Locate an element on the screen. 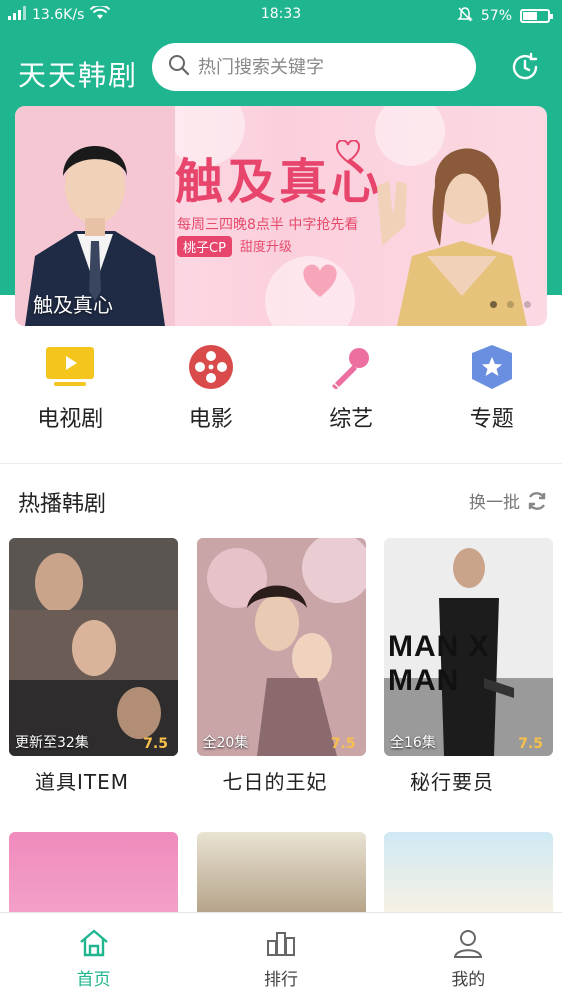 This screenshot has width=562, height=1000. section-title: 热播韩剧 is located at coordinates (62, 504).